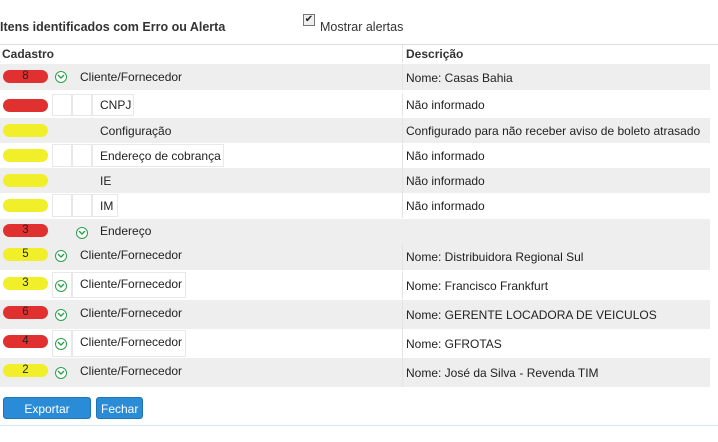 The height and width of the screenshot is (442, 718). I want to click on column-header-descricao: Descrição, so click(435, 54).